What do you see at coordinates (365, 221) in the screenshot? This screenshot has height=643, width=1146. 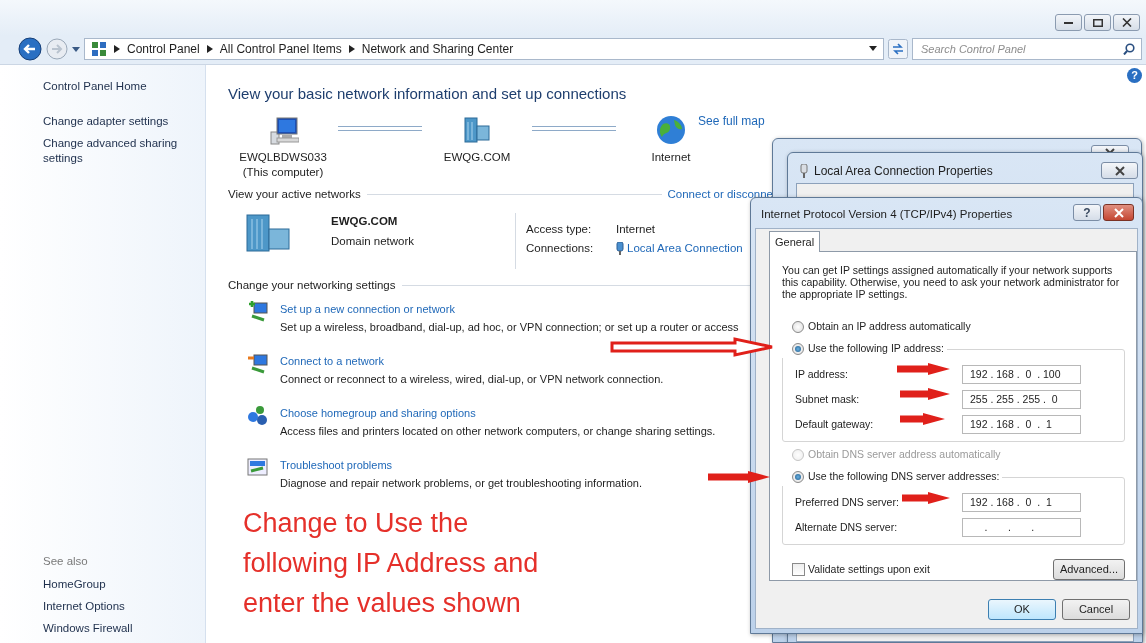 I see `network-name: EWQG.COM` at bounding box center [365, 221].